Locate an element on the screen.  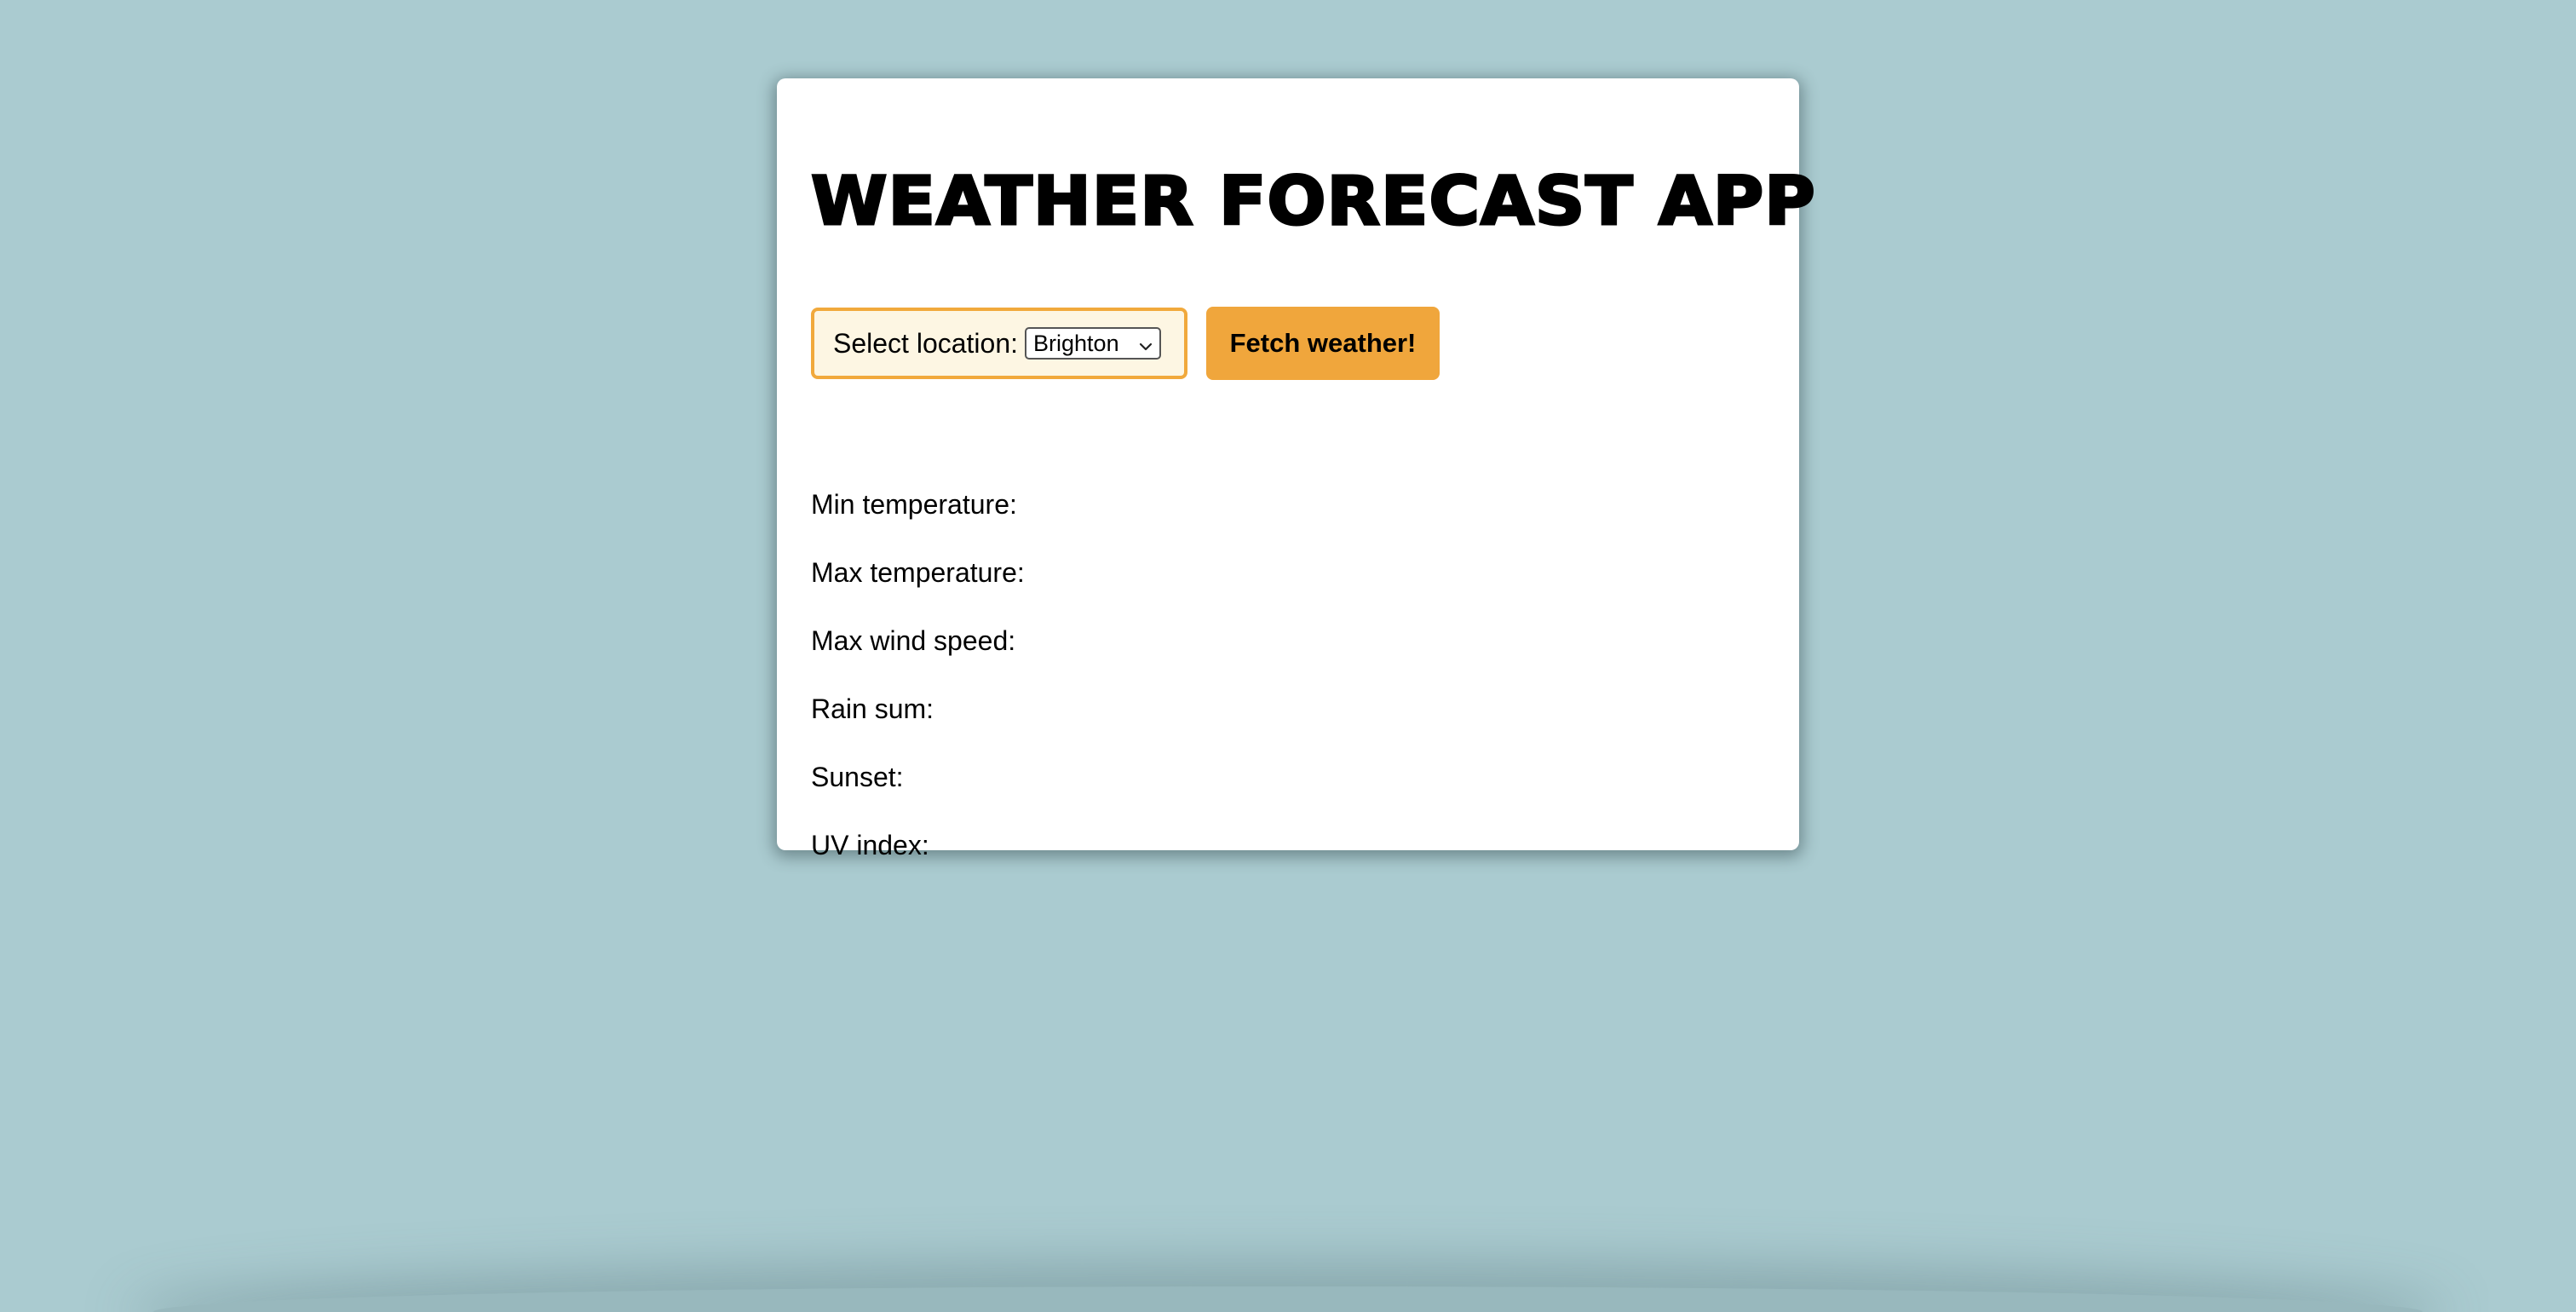
location-select: Brighton is located at coordinates (1094, 343).